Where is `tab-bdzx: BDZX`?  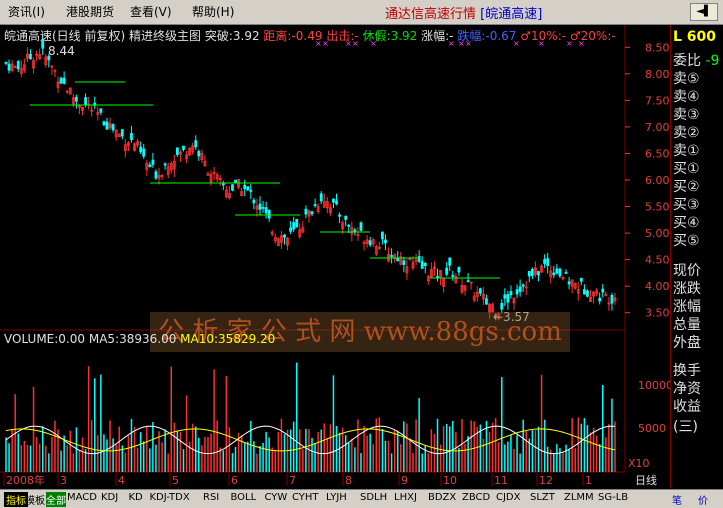 tab-bdzx: BDZX is located at coordinates (442, 497).